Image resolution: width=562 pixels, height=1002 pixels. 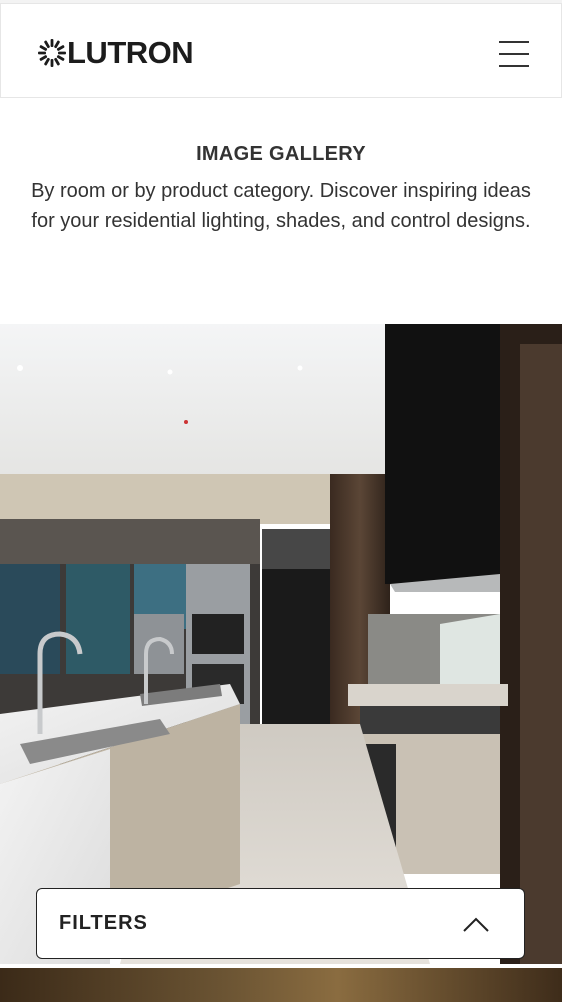 I want to click on filters-label: FILTERS, so click(x=103, y=923).